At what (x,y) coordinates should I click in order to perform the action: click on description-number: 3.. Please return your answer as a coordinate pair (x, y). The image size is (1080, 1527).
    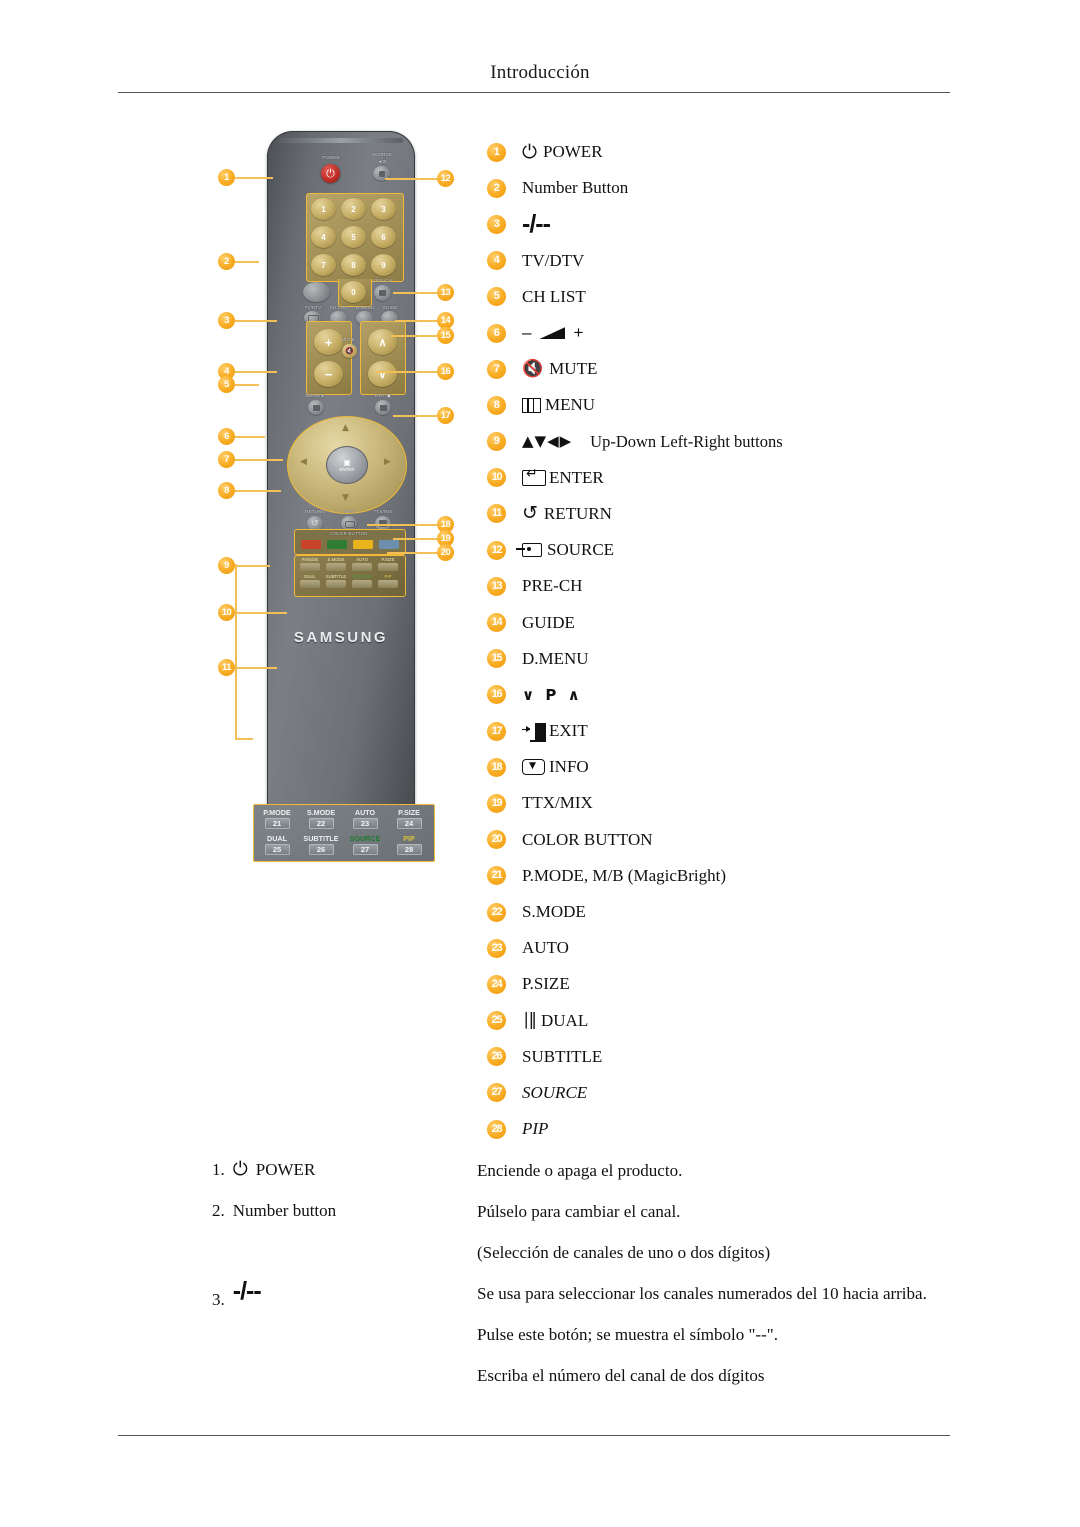
    Looking at the image, I should click on (218, 1299).